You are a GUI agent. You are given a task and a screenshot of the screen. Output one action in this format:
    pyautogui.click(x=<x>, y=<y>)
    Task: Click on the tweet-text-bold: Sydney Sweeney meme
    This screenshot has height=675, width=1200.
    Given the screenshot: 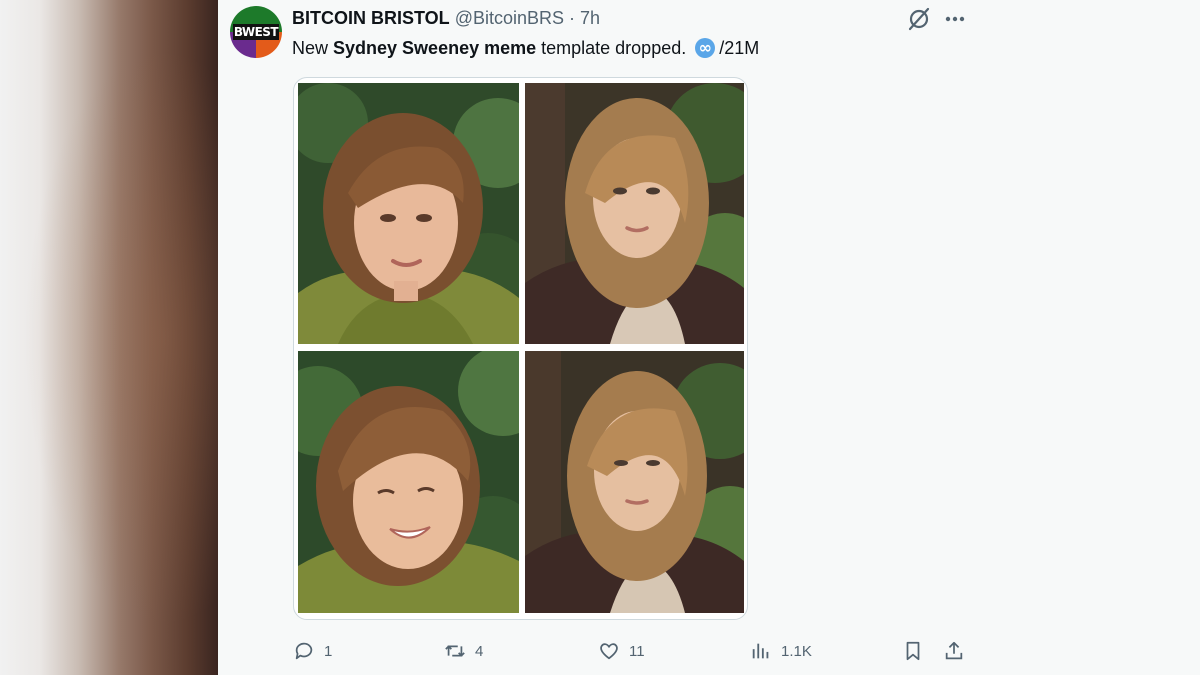 What is the action you would take?
    pyautogui.click(x=435, y=48)
    